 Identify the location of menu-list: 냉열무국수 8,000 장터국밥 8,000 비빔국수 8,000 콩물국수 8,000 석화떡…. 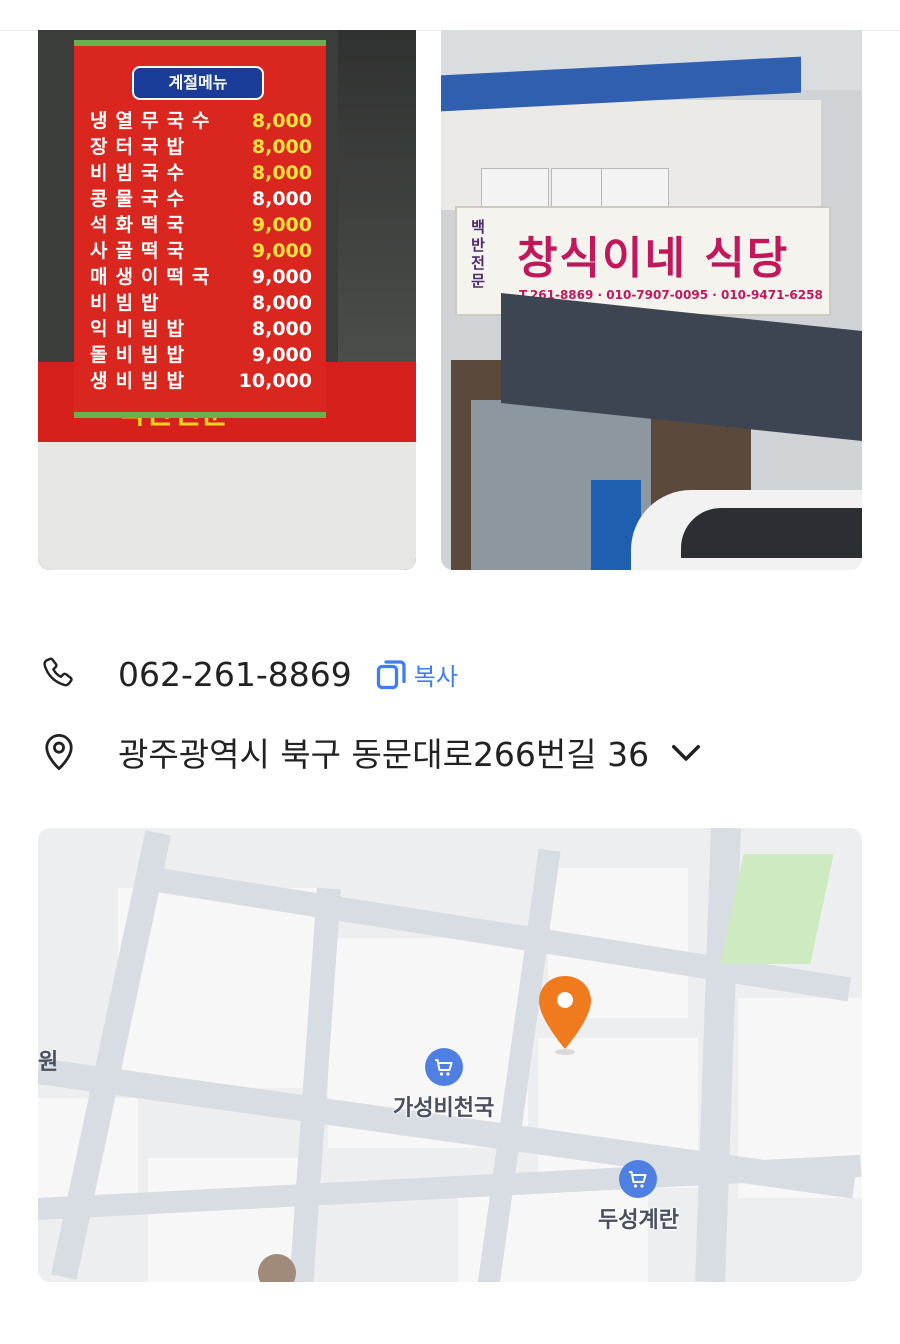
(201, 251).